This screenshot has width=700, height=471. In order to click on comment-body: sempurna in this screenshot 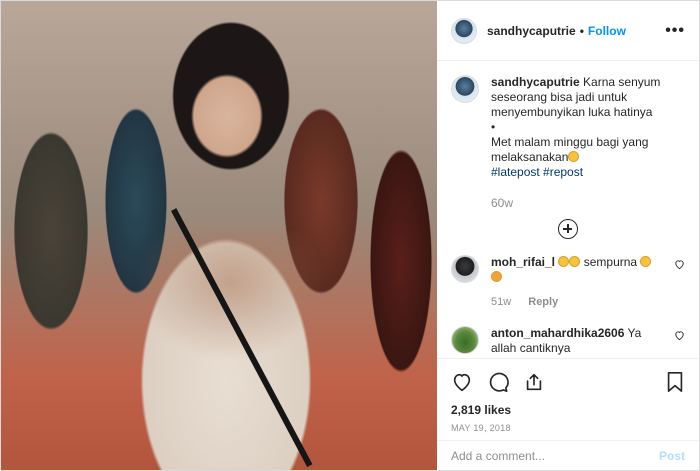, I will do `click(610, 262)`.